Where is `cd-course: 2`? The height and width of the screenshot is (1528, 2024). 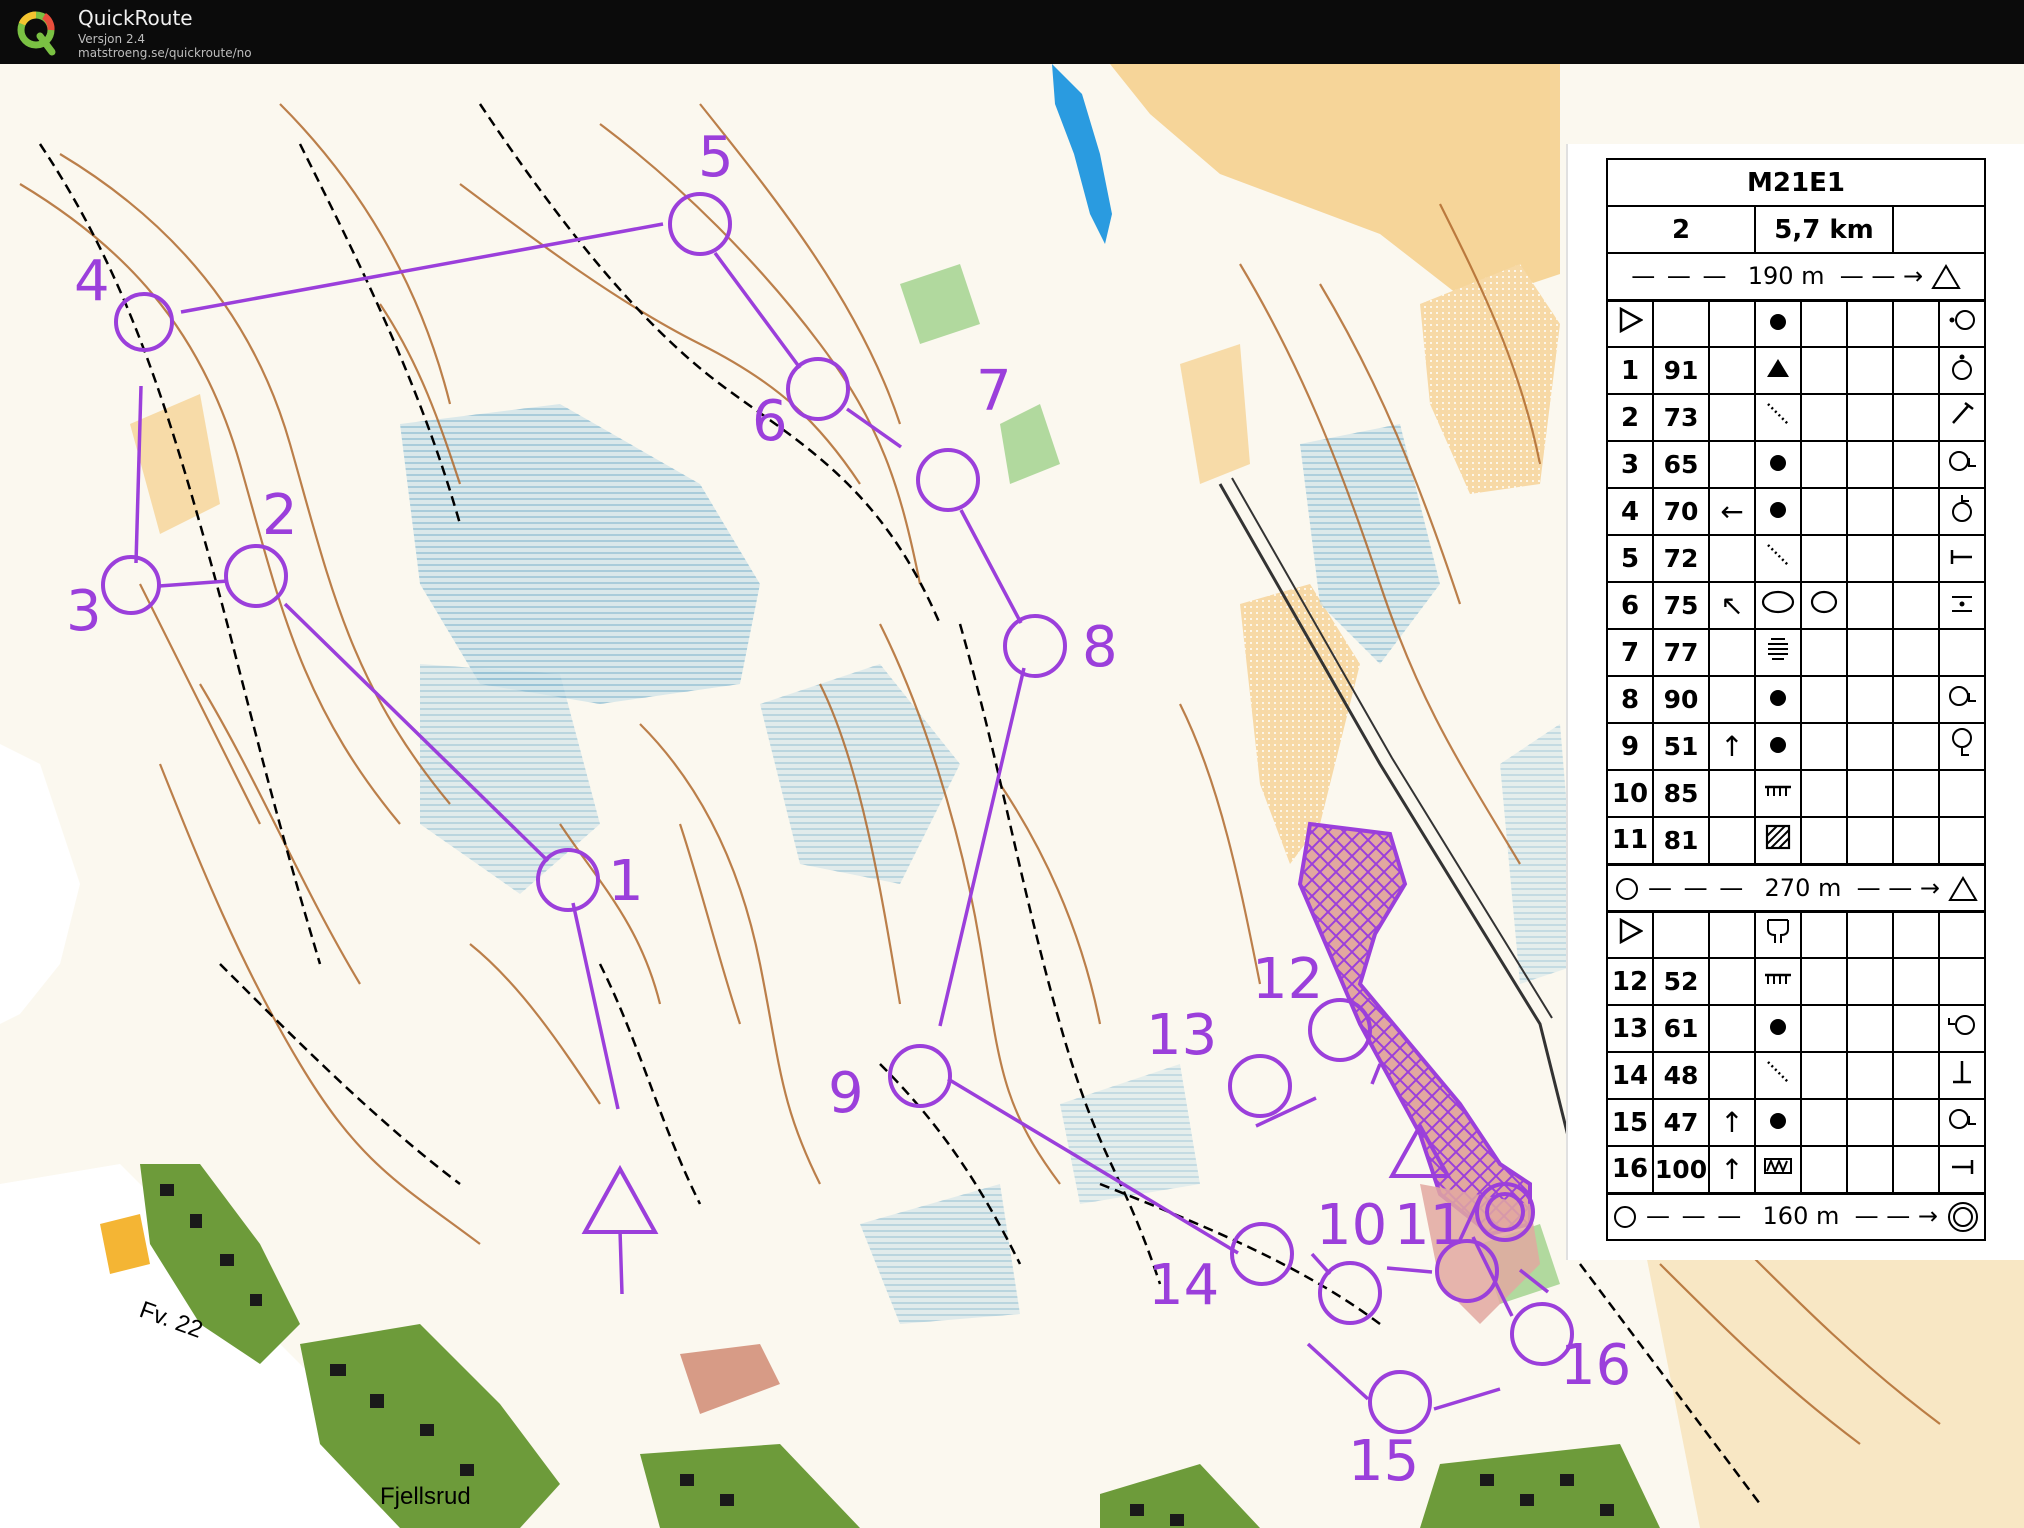 cd-course: 2 is located at coordinates (1681, 229).